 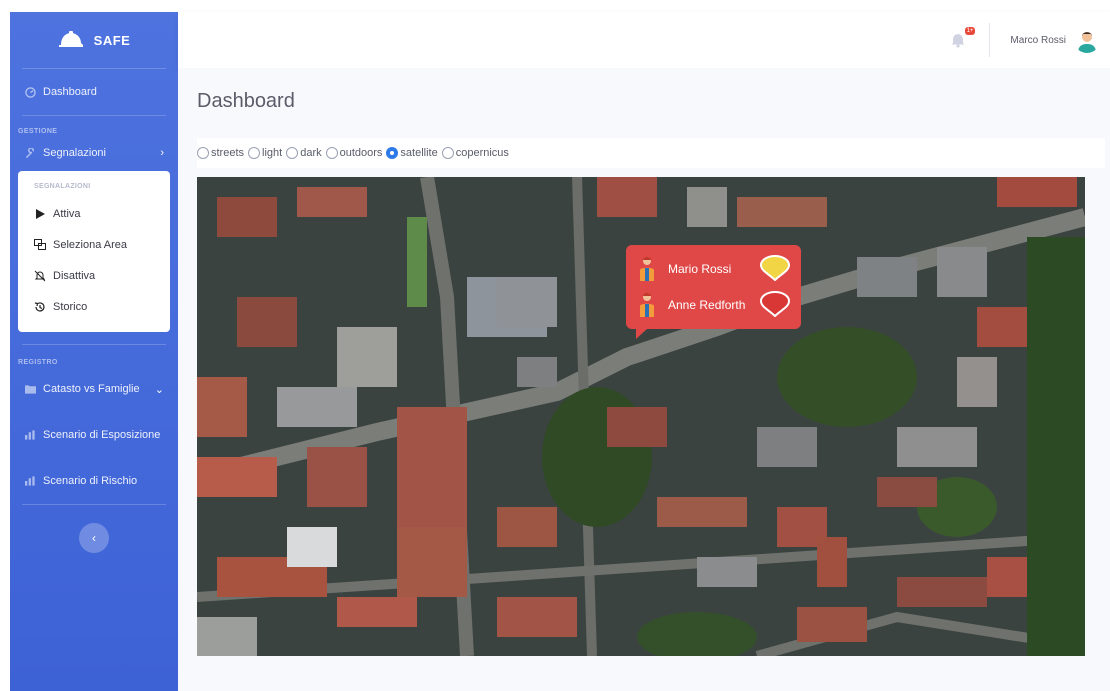 I want to click on popup-row: Anne Redforth, so click(x=713, y=305).